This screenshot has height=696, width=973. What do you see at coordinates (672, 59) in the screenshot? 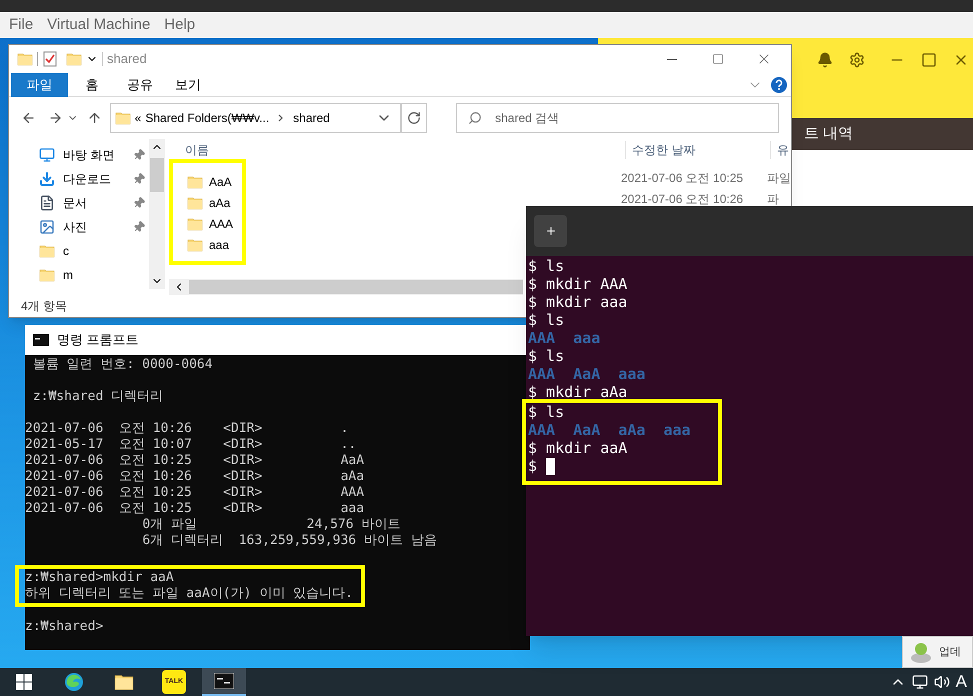
I see `minimize-icon` at bounding box center [672, 59].